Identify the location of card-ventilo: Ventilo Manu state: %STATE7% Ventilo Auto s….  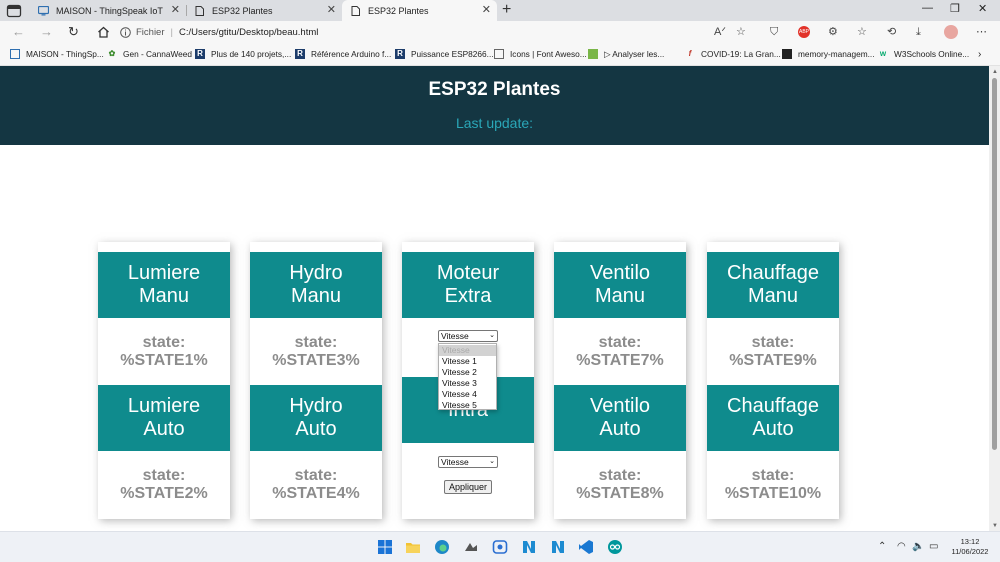
(620, 380).